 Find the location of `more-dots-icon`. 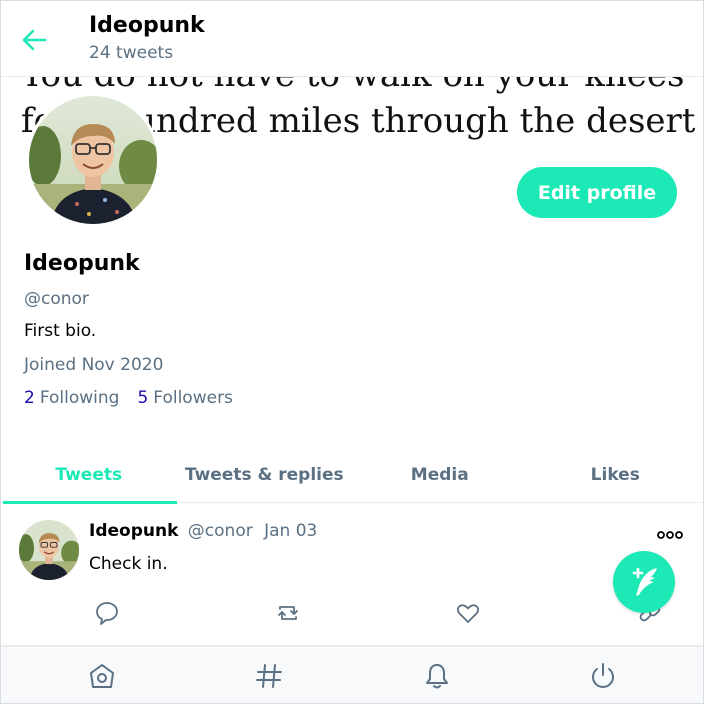

more-dots-icon is located at coordinates (670, 535).